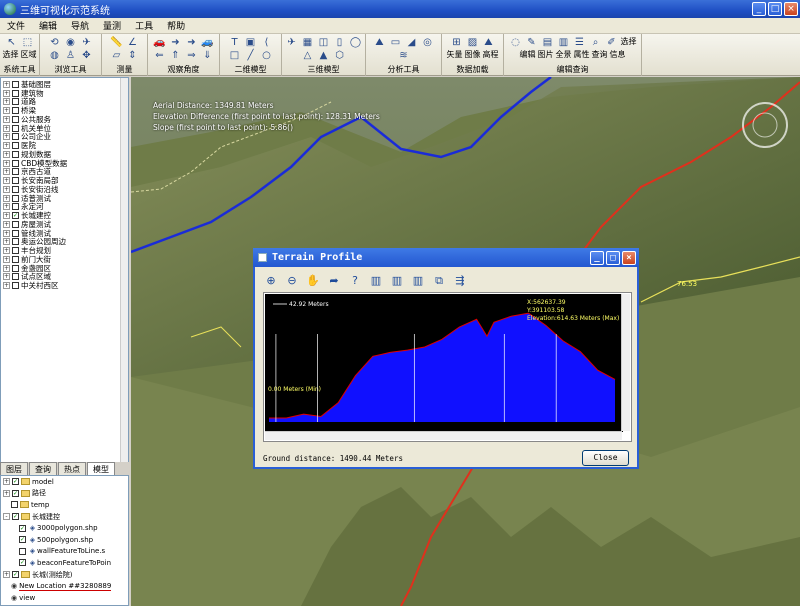 Image resolution: width=800 pixels, height=606 pixels. Describe the element at coordinates (582, 55) in the screenshot. I see `attribute-label: 属性` at that location.